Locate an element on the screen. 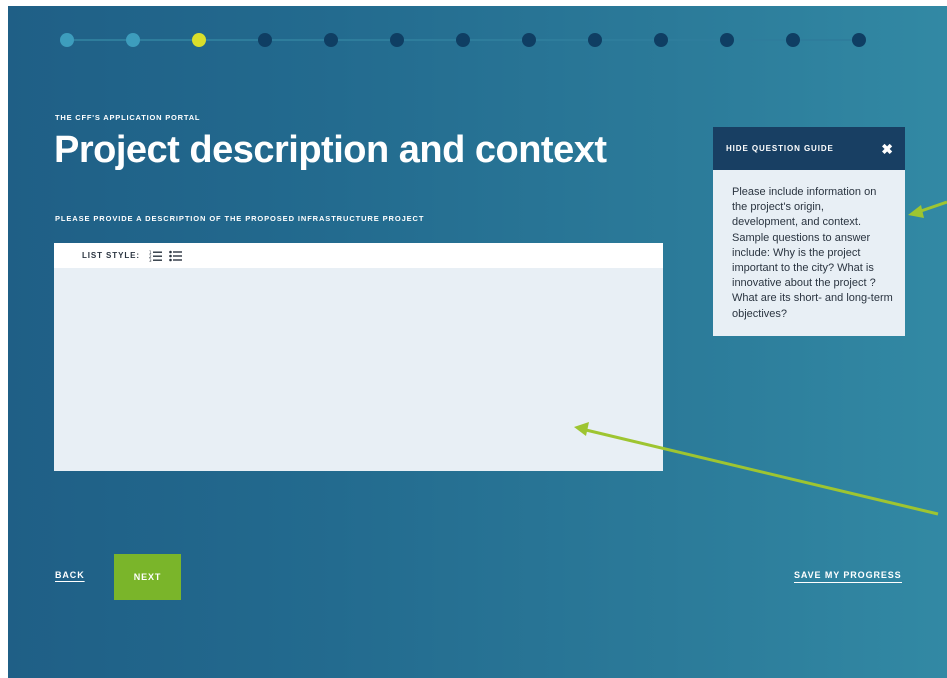 The width and height of the screenshot is (947, 678). hide-question-guide-label: HIDE QUESTION GUIDE is located at coordinates (780, 148).